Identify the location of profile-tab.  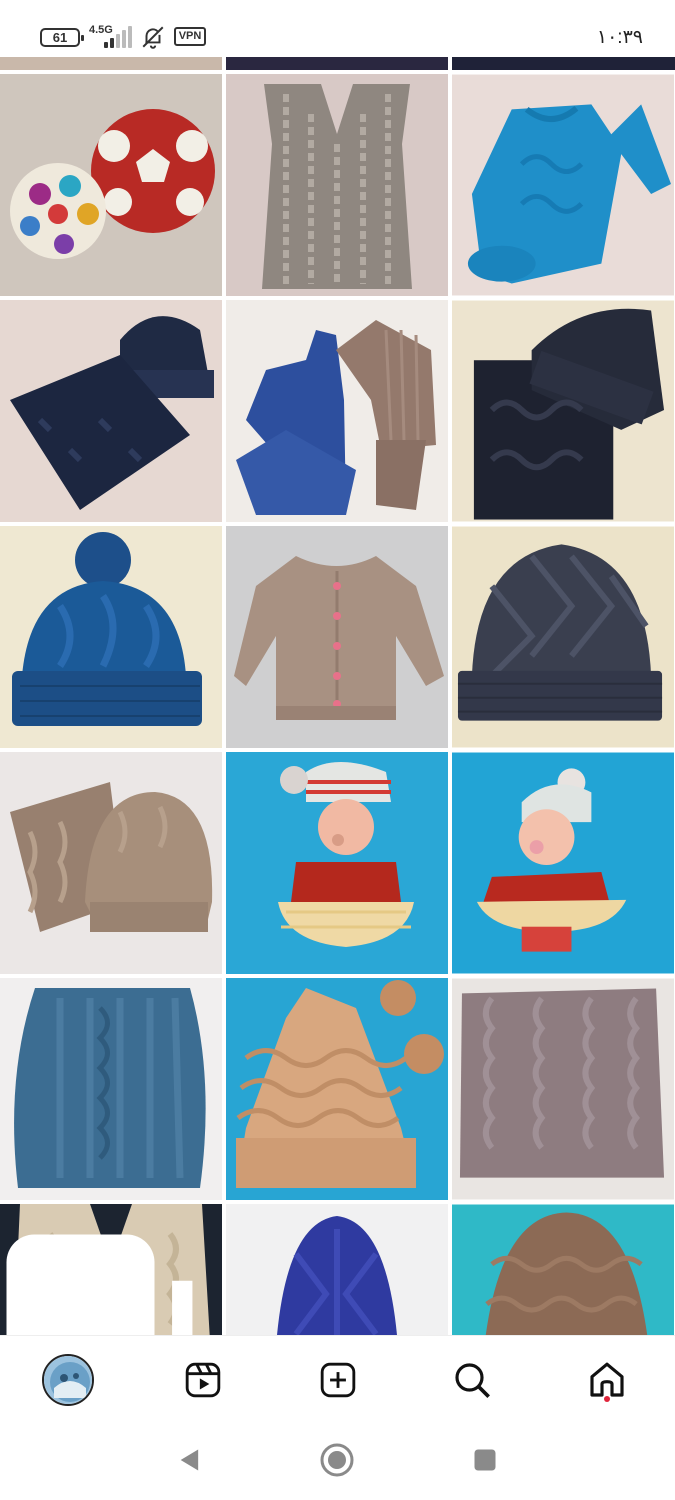
(68, 1380).